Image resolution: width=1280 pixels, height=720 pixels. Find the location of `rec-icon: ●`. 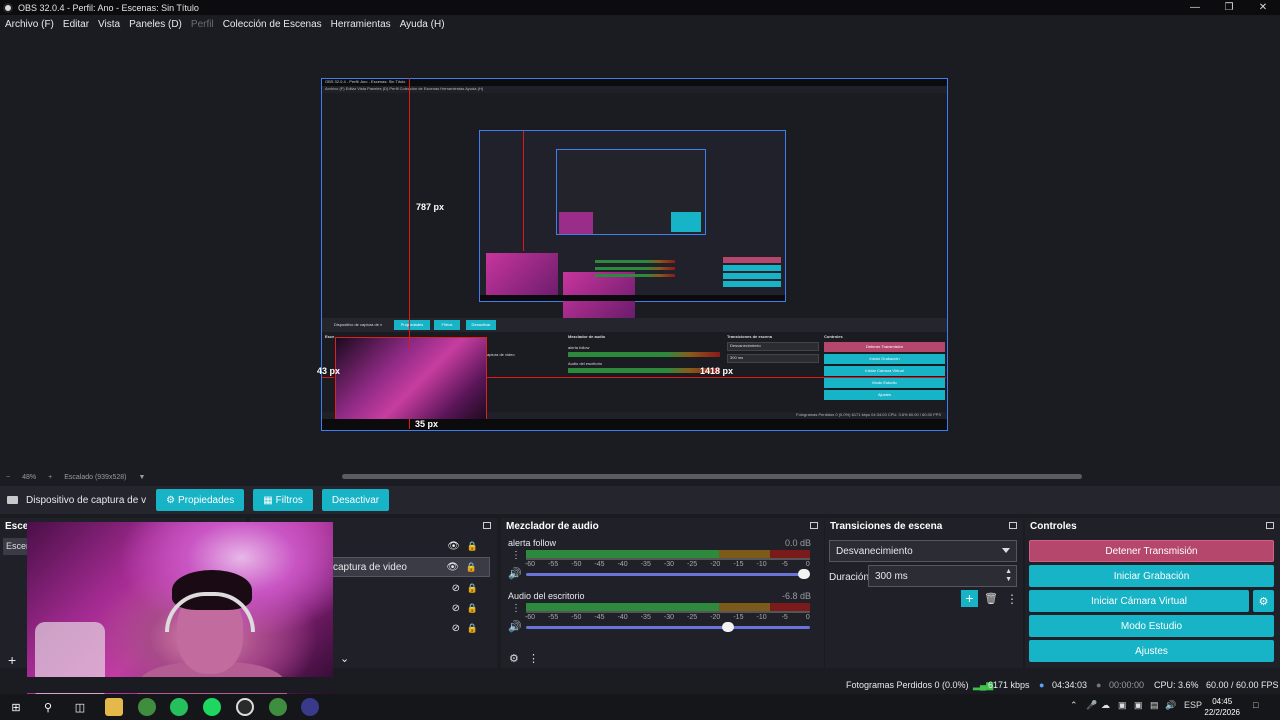

rec-icon: ● is located at coordinates (1099, 685).